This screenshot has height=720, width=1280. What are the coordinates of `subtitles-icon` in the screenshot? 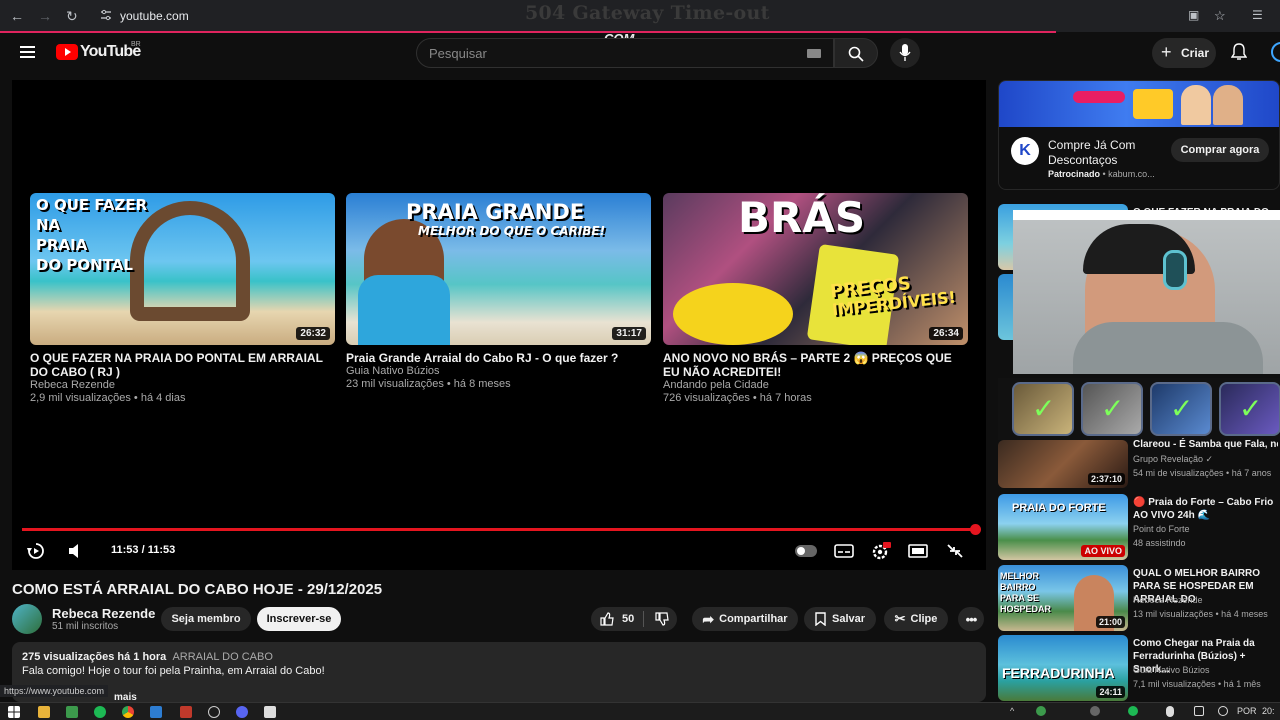 It's located at (844, 551).